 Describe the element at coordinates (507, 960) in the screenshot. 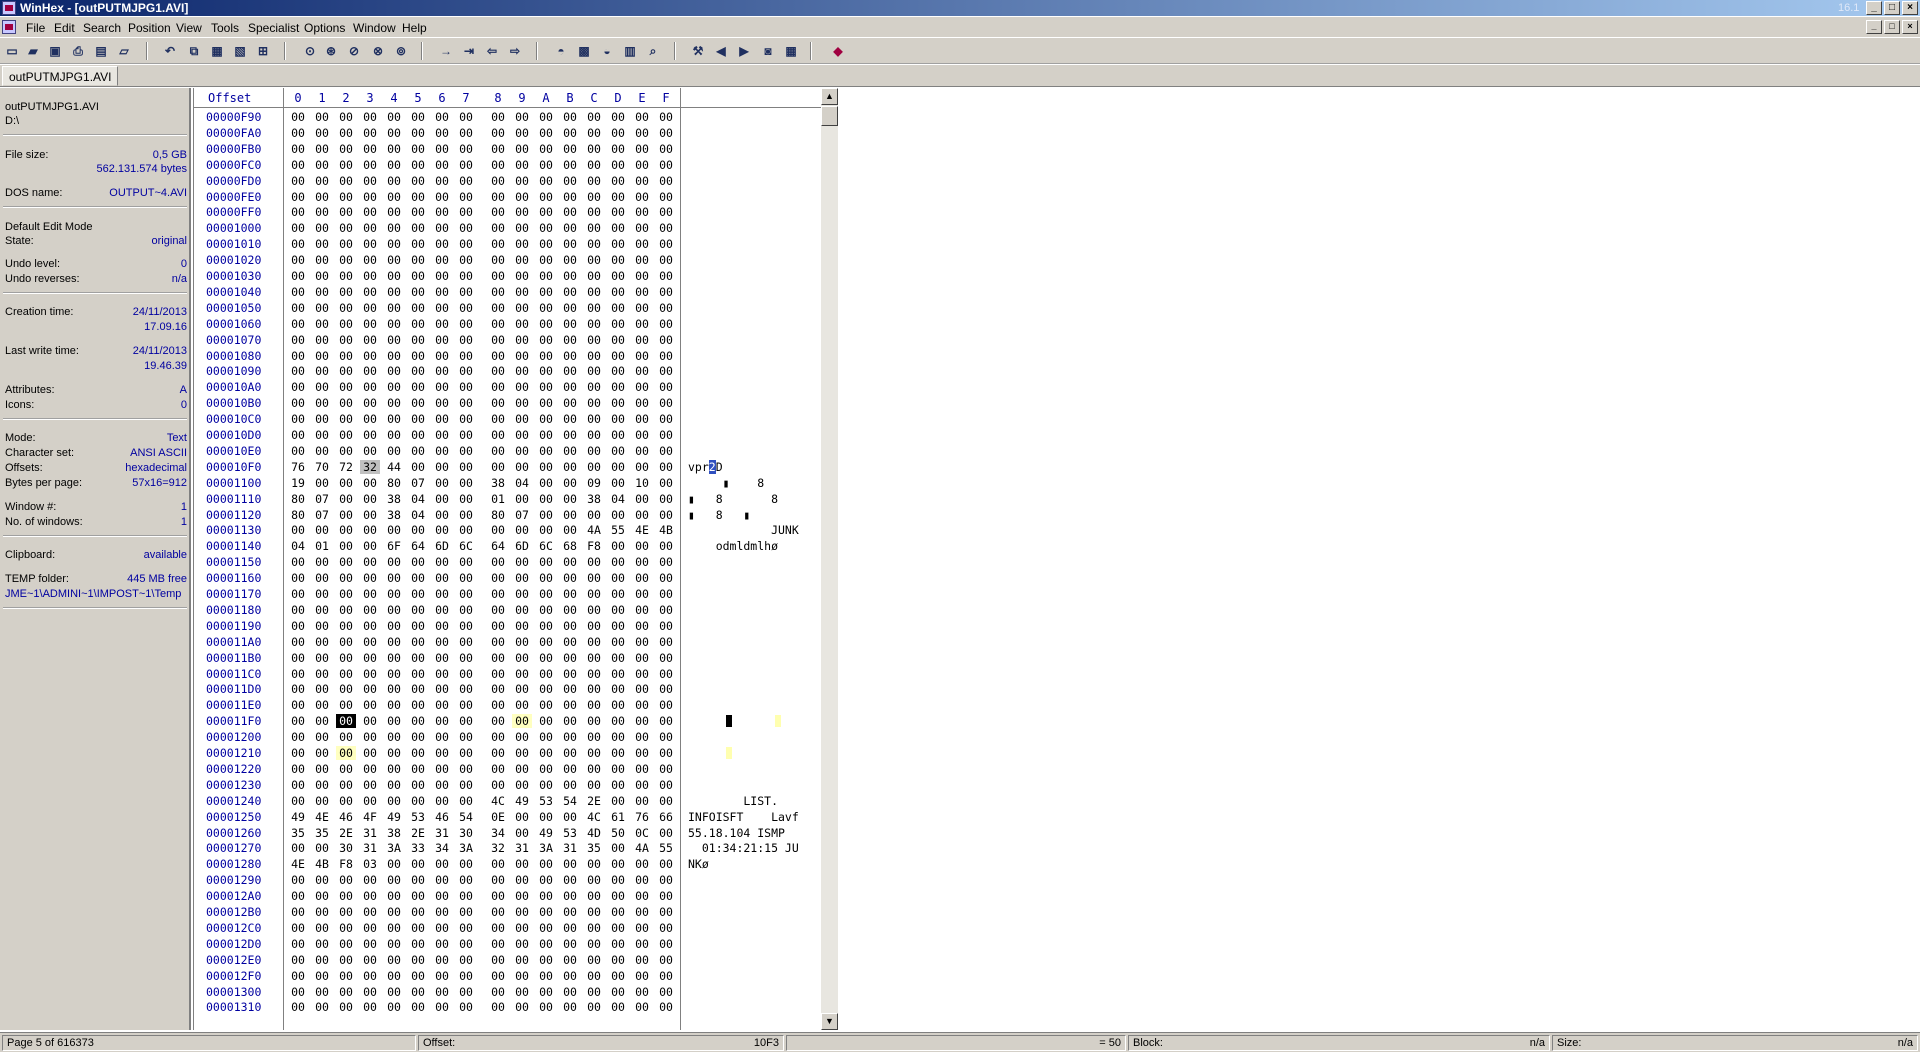

I see `hex-row: 000012E0 00 00 00 00 00 00 00 00 00 00 00 00 00 00 00 00` at that location.